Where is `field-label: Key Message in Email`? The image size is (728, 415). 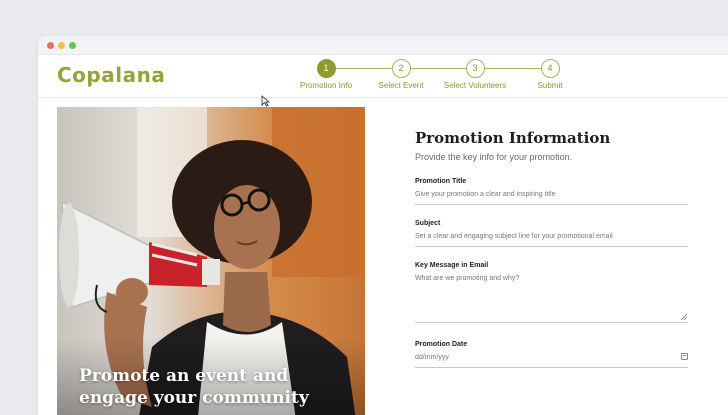 field-label: Key Message in Email is located at coordinates (452, 265).